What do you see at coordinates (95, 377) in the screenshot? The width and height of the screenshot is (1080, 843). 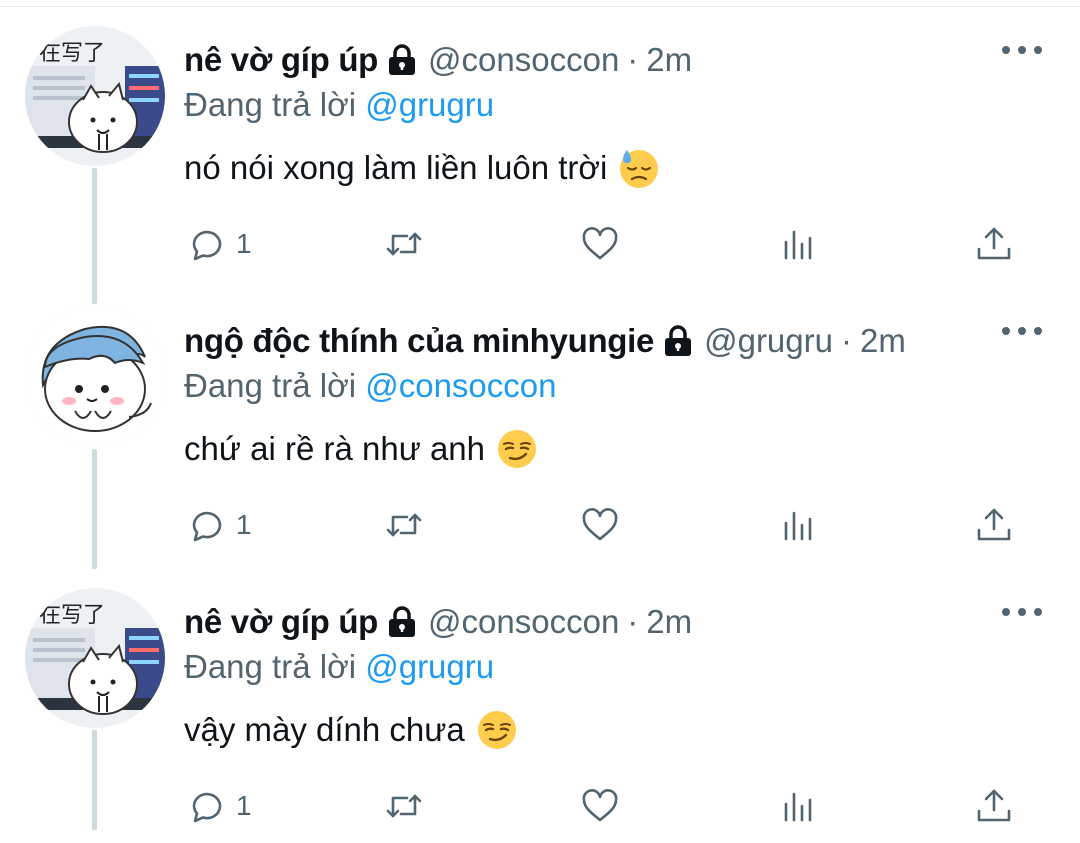 I see `avatar` at bounding box center [95, 377].